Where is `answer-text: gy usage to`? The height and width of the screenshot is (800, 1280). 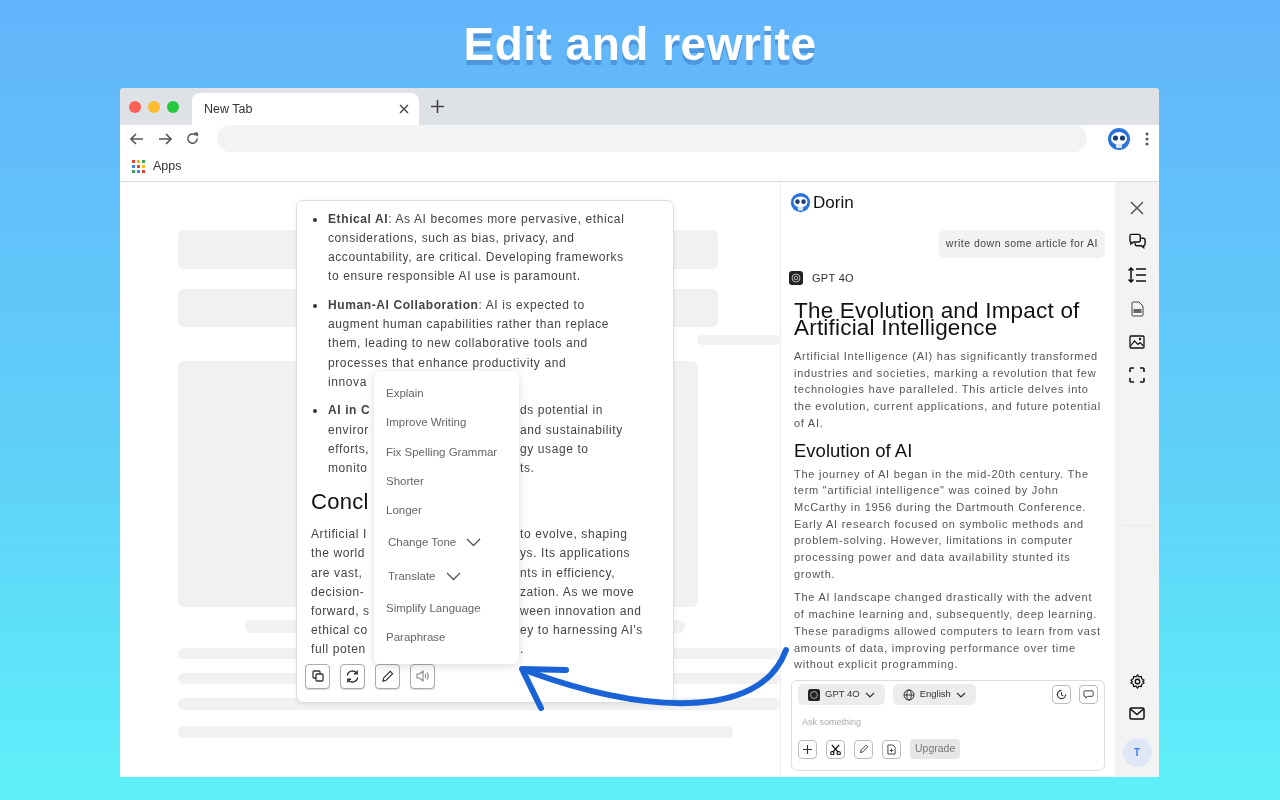
answer-text: gy usage to is located at coordinates (554, 449).